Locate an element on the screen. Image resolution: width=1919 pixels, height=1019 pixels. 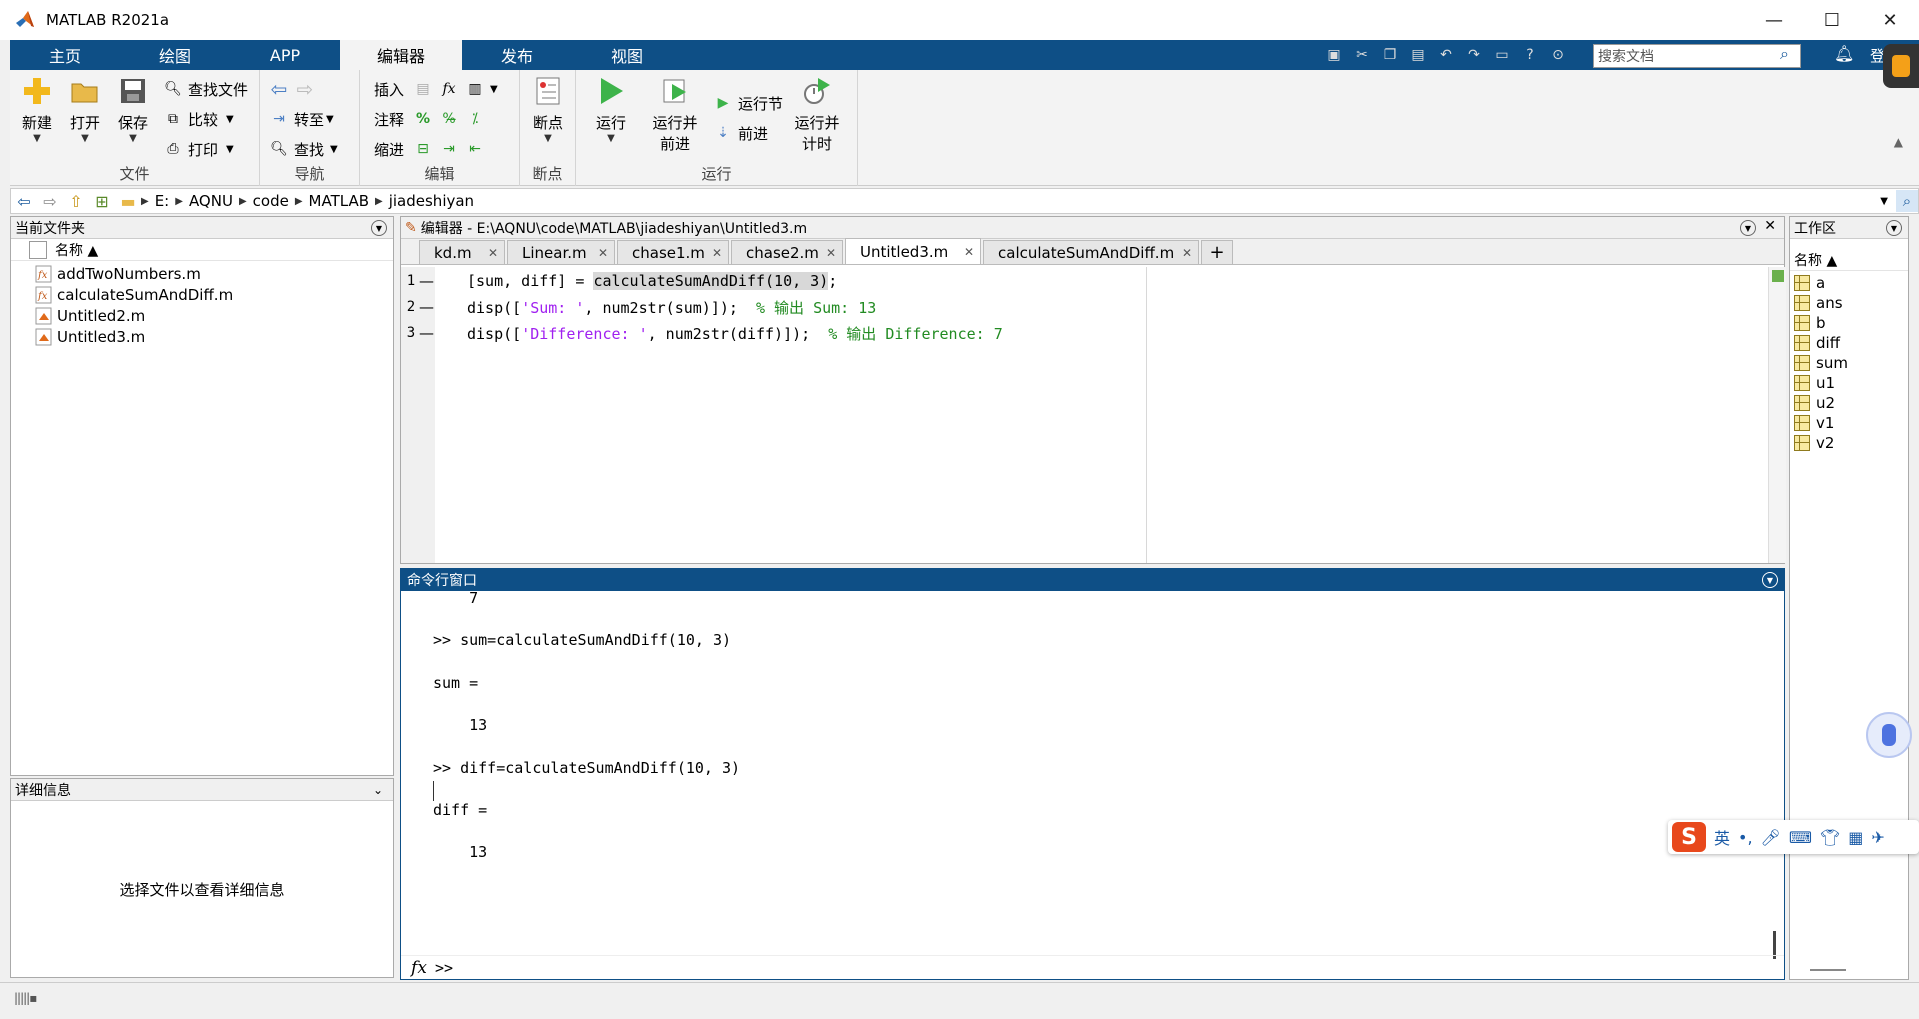
editor-tab: Linear.m ✕ is located at coordinates (561, 252).